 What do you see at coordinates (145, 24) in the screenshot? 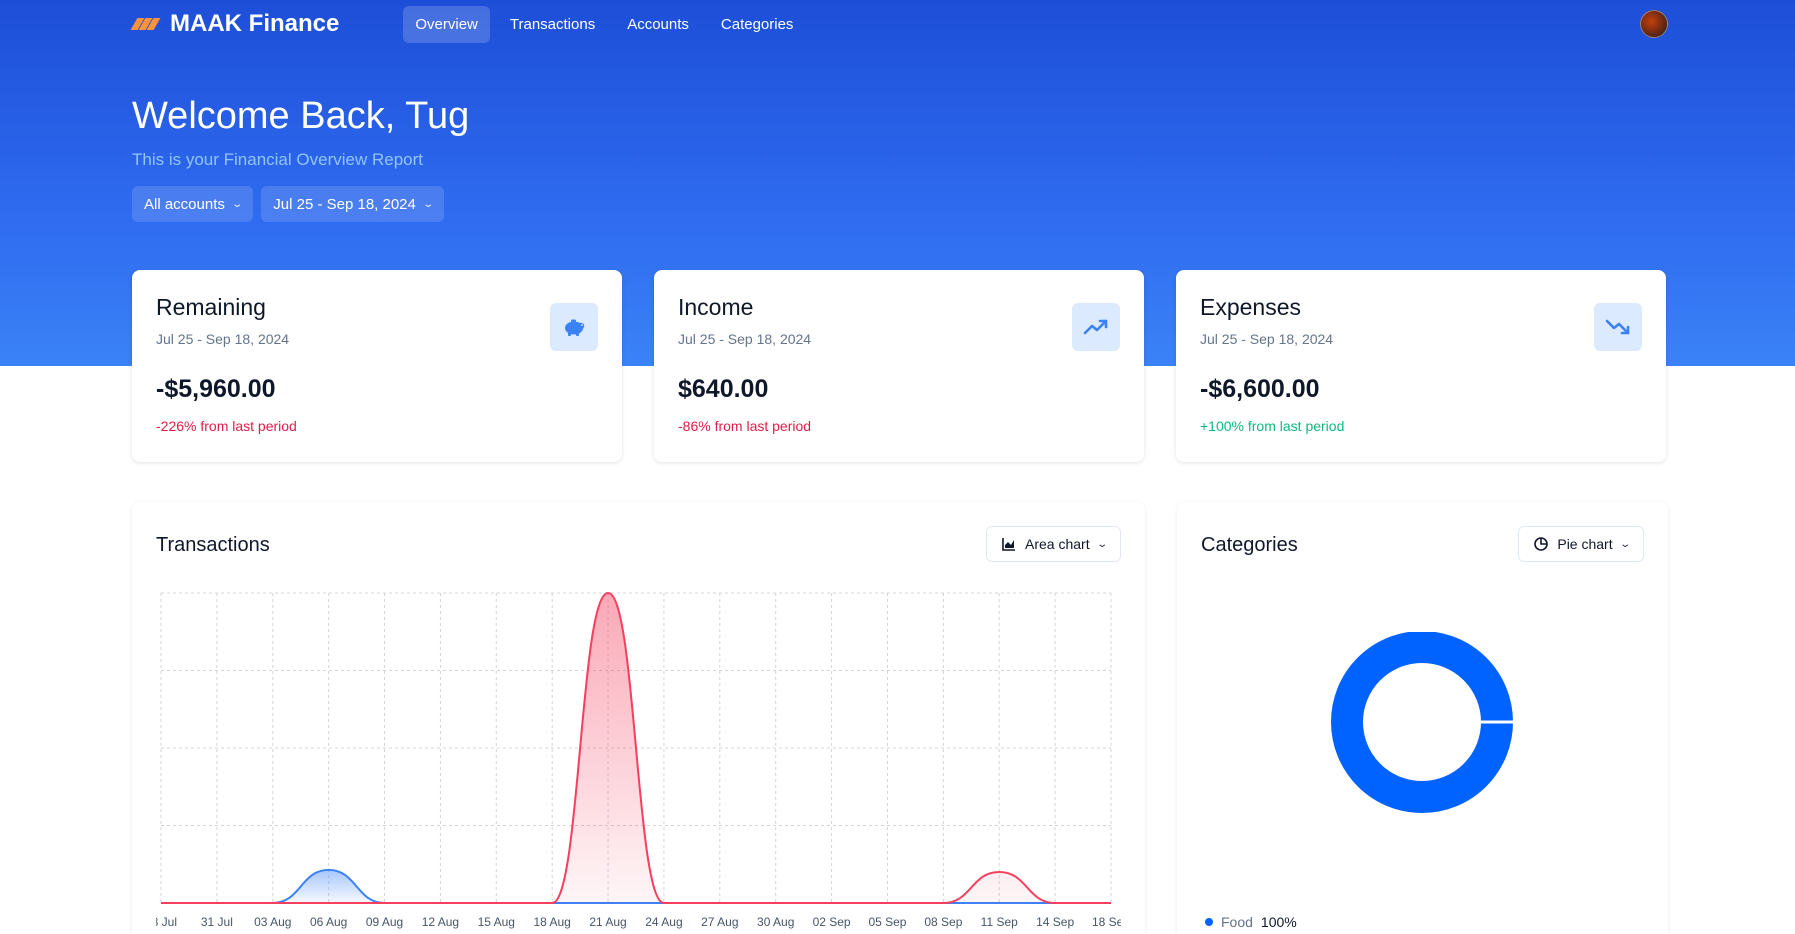
I see `logo-icon` at bounding box center [145, 24].